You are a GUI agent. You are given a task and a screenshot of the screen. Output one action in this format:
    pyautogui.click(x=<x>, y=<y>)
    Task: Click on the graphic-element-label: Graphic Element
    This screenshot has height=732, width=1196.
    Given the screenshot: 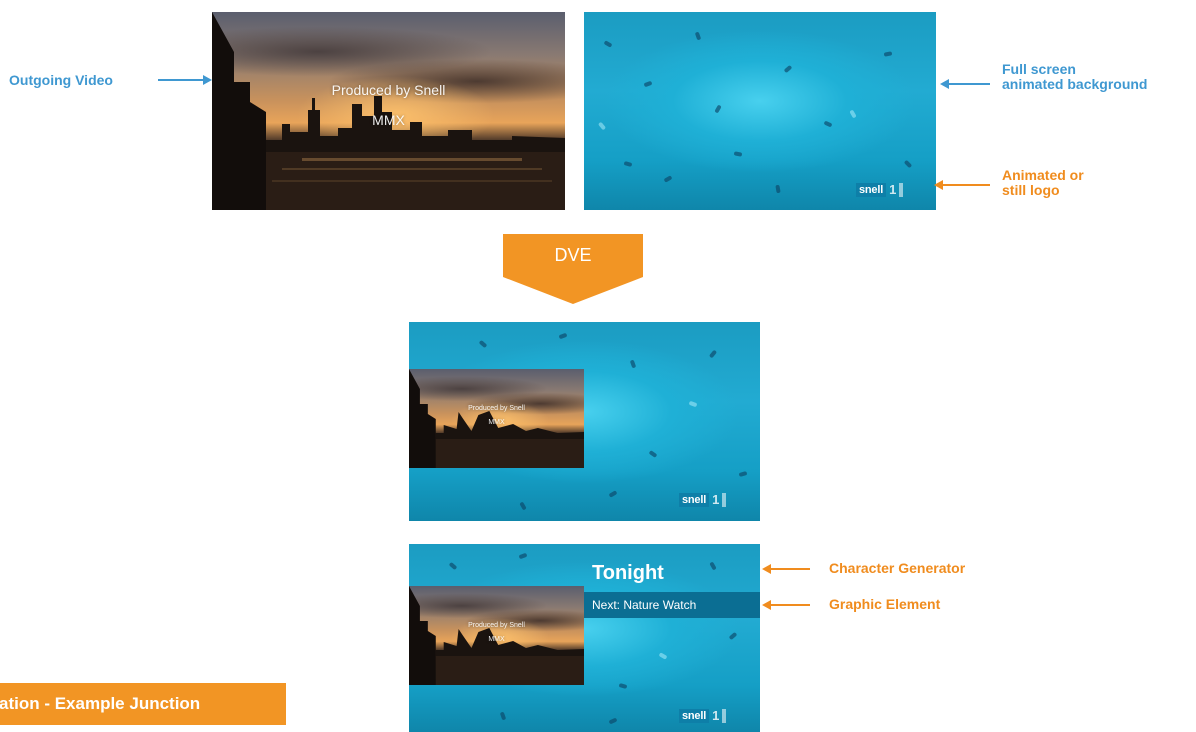 What is the action you would take?
    pyautogui.click(x=885, y=604)
    